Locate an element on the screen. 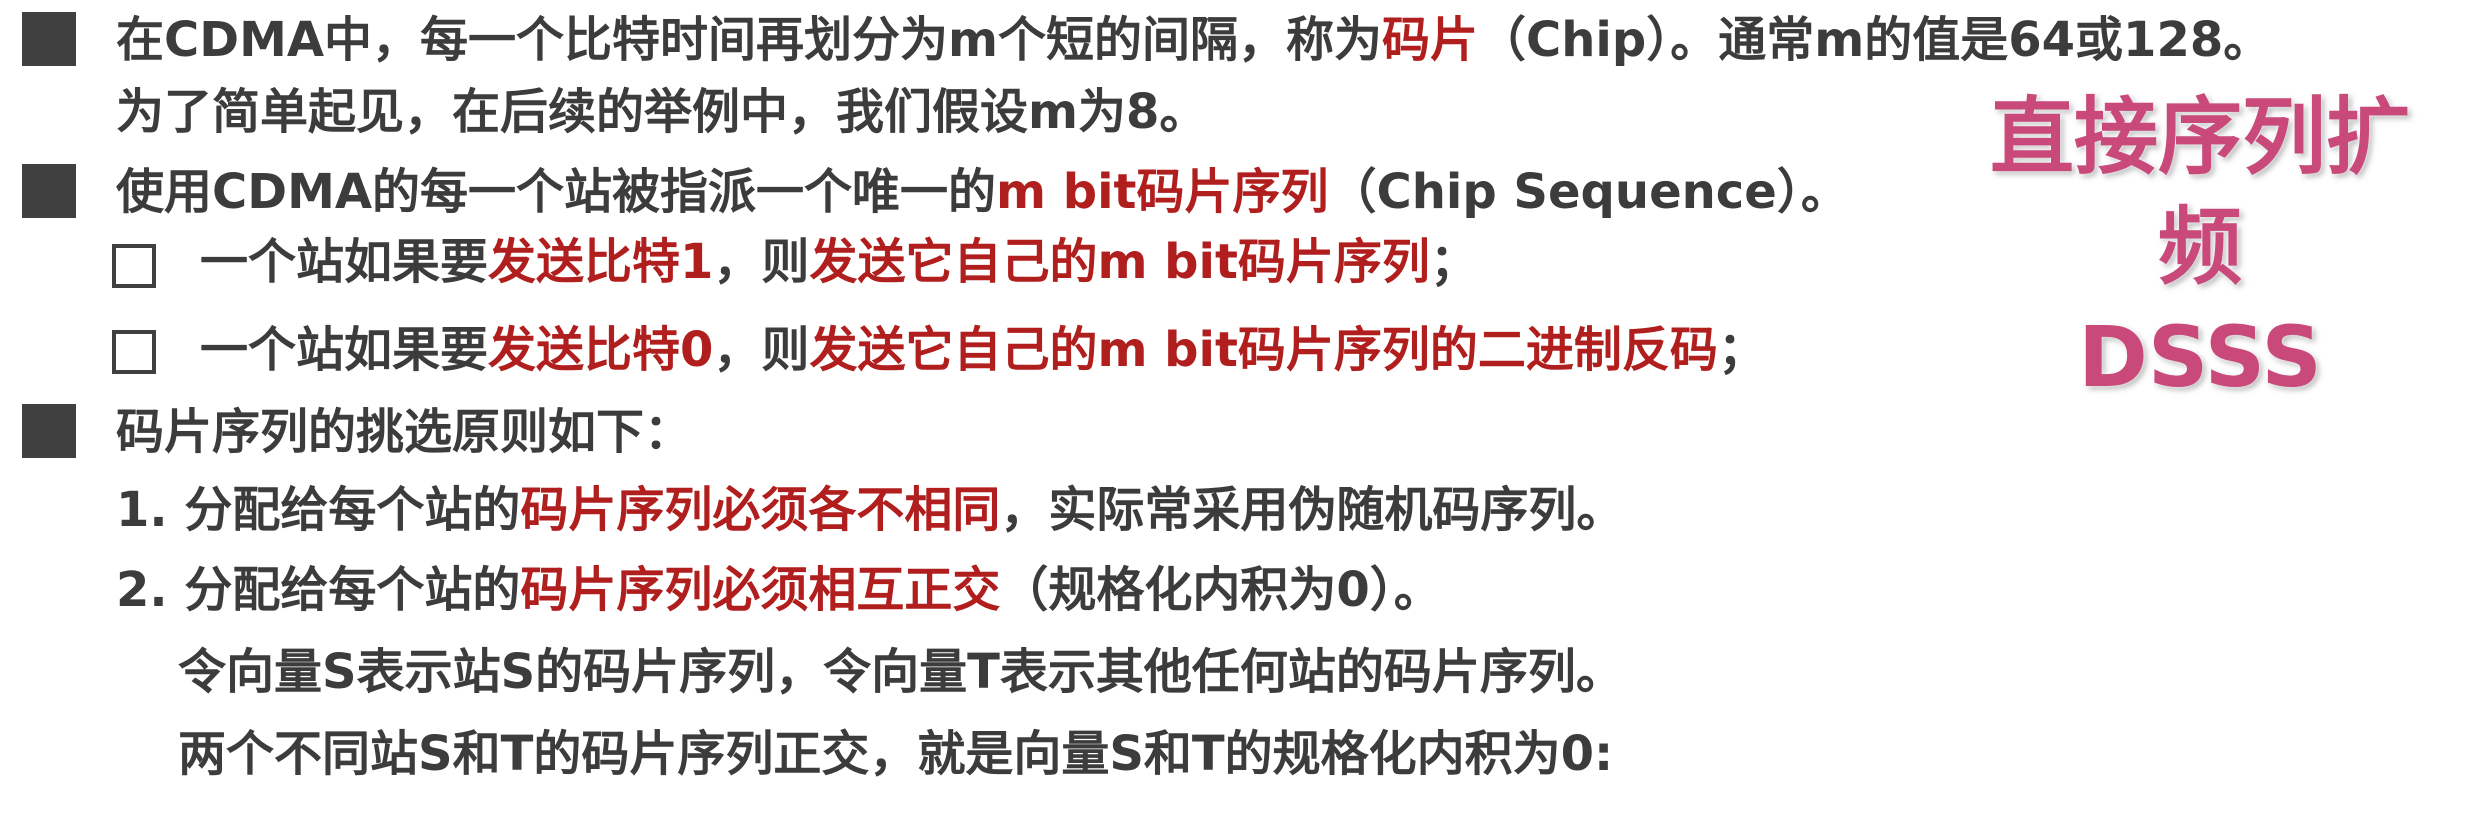 The image size is (2476, 833). p1-text-a: 在CDMA中，每一个比特时间再划分为m个短的间隔，称为 is located at coordinates (749, 40).